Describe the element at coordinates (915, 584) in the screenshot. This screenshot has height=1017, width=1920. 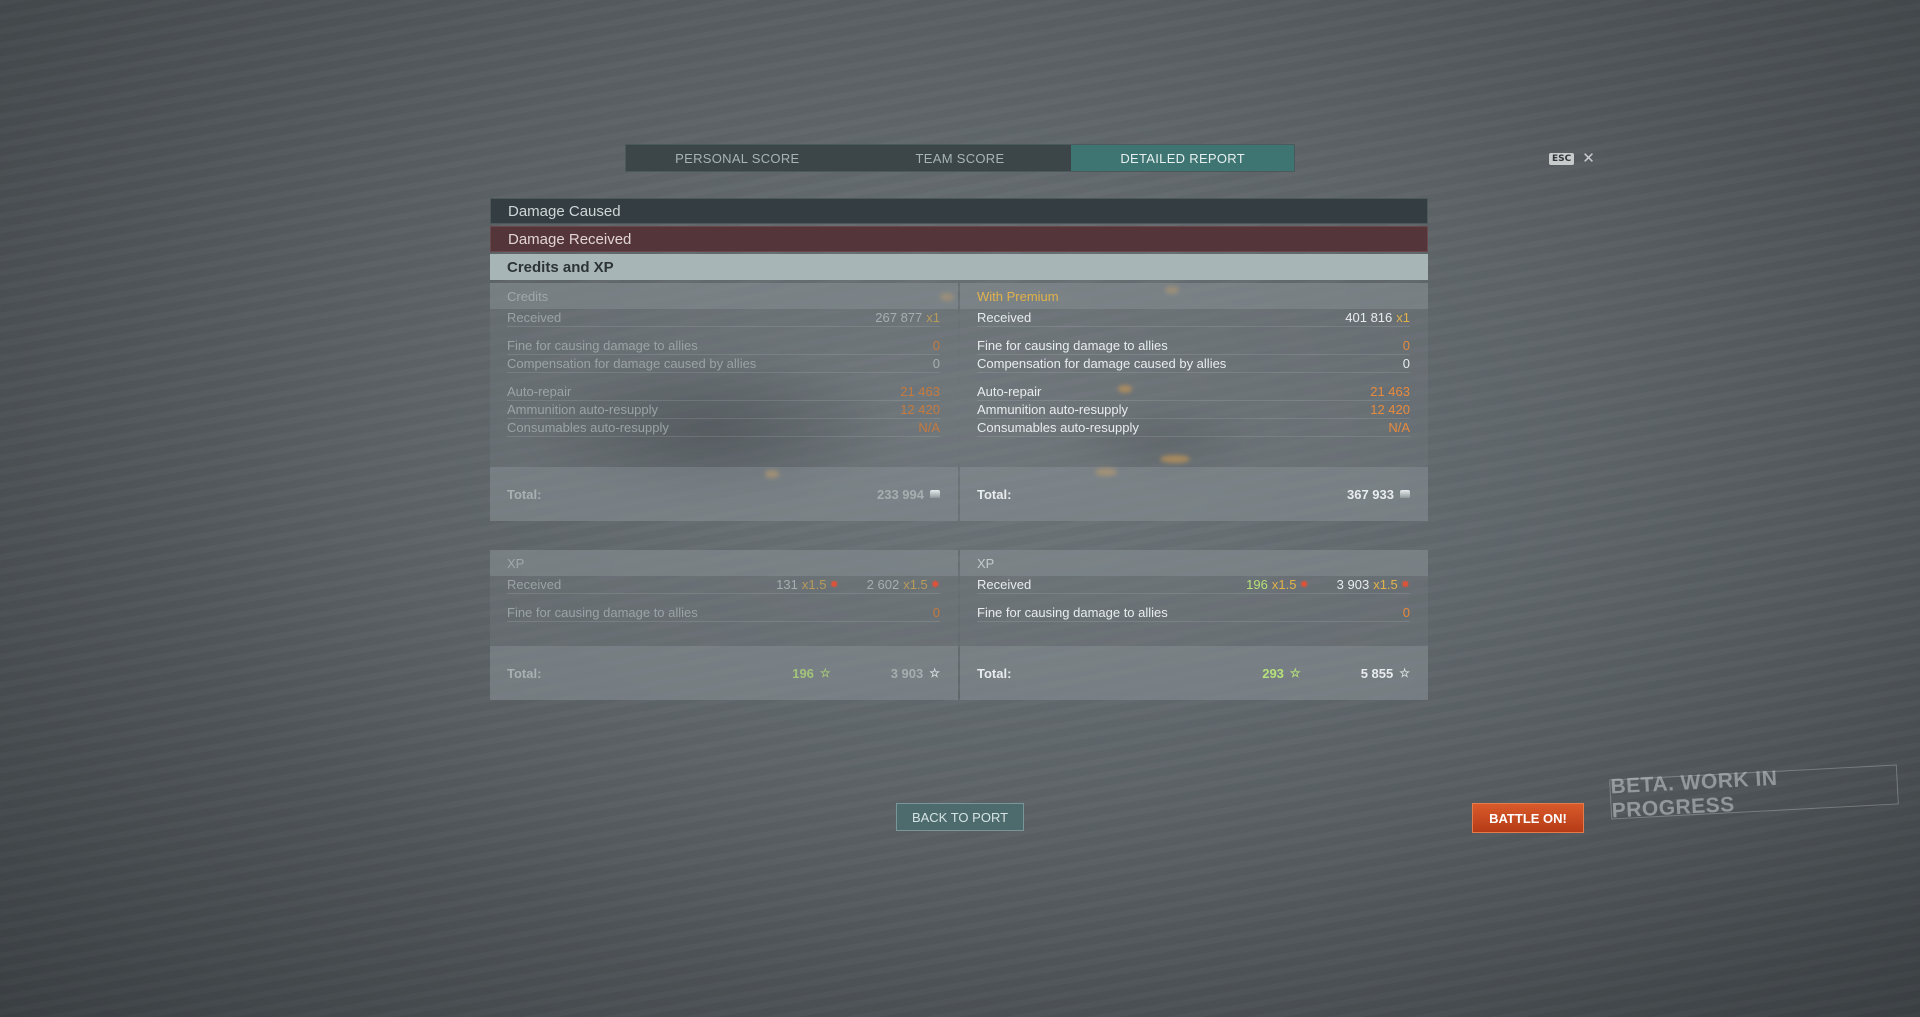
I see `xp-account-multiplier: x1.5` at that location.